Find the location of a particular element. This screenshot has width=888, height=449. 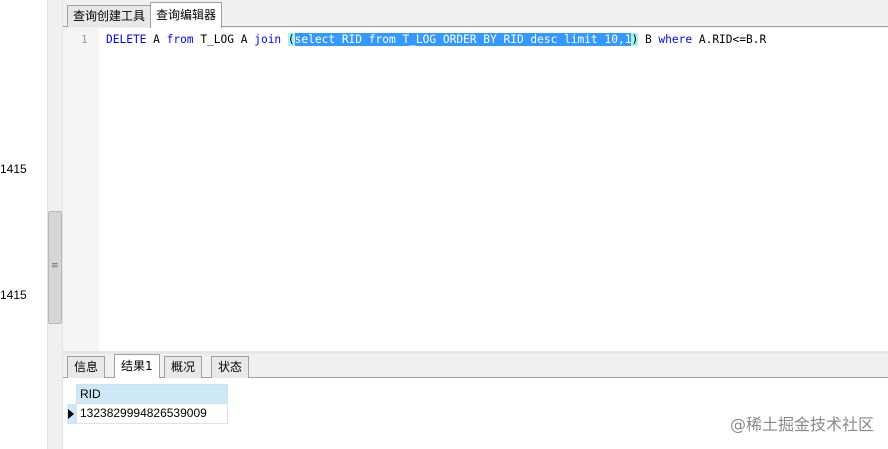

tab-query-editor: 查询编辑器 is located at coordinates (186, 15).